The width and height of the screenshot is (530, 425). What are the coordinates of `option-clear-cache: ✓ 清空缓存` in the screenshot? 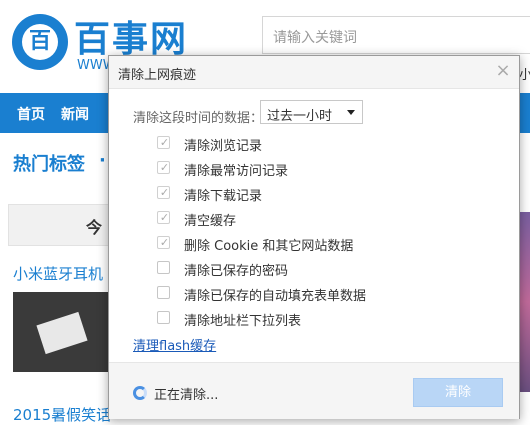 It's located at (317, 219).